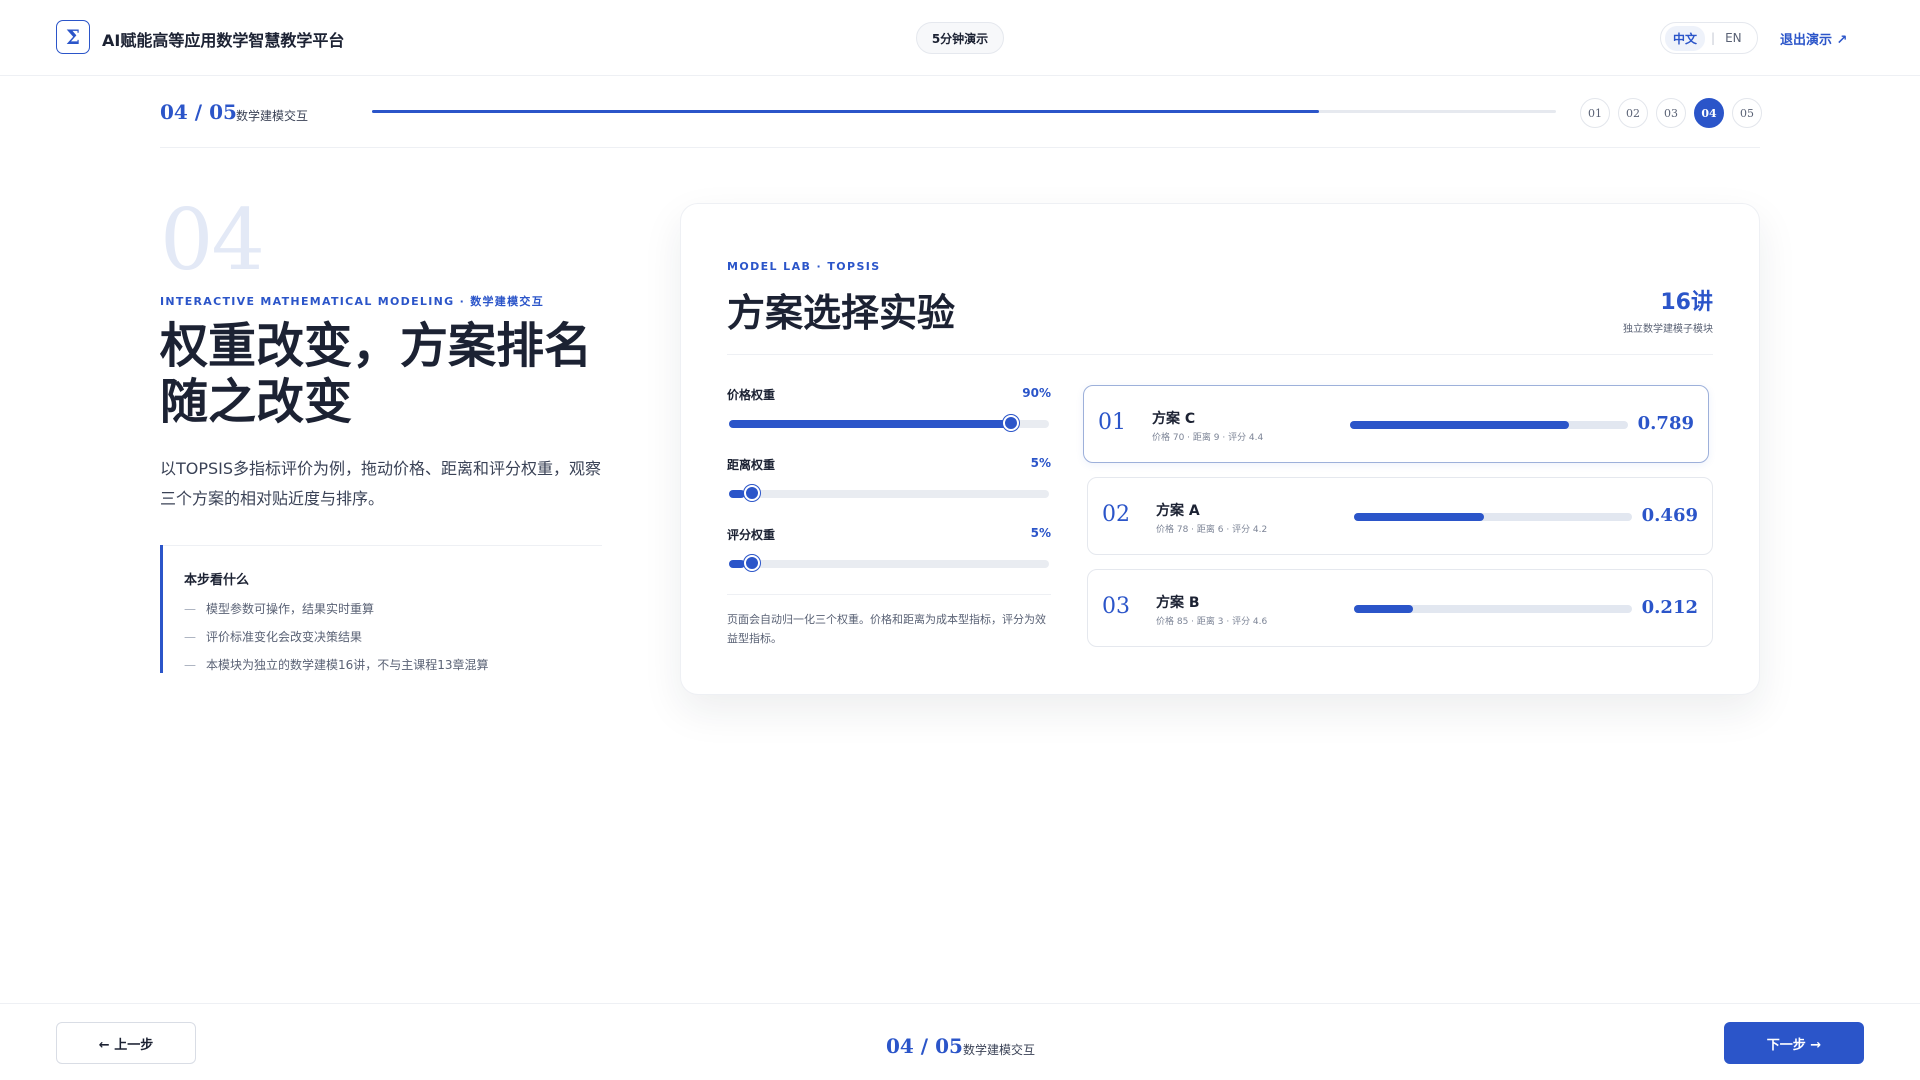 The height and width of the screenshot is (1080, 1920). I want to click on step-dot-05: 05, so click(1747, 113).